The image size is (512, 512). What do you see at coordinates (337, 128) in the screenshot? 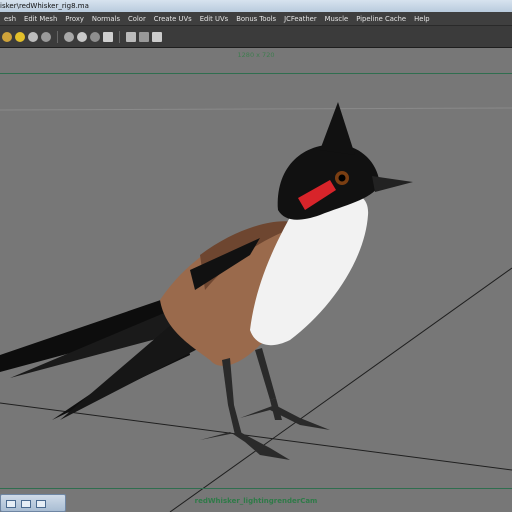
I see `bird-crest` at bounding box center [337, 128].